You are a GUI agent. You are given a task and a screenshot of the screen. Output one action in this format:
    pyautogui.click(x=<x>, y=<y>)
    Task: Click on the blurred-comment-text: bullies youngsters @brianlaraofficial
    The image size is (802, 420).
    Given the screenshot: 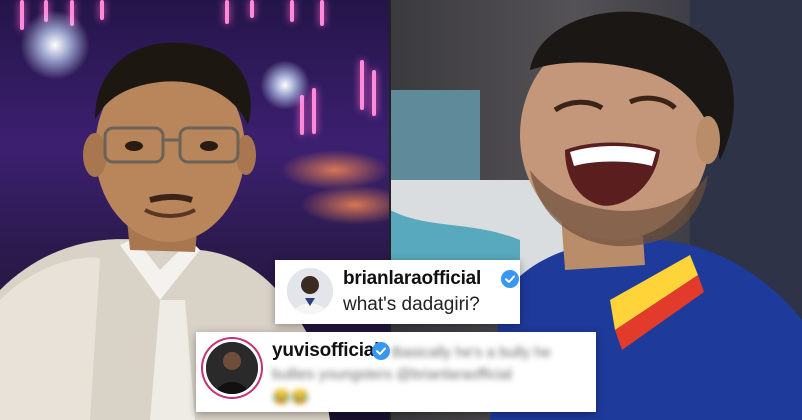 What is the action you would take?
    pyautogui.click(x=392, y=374)
    